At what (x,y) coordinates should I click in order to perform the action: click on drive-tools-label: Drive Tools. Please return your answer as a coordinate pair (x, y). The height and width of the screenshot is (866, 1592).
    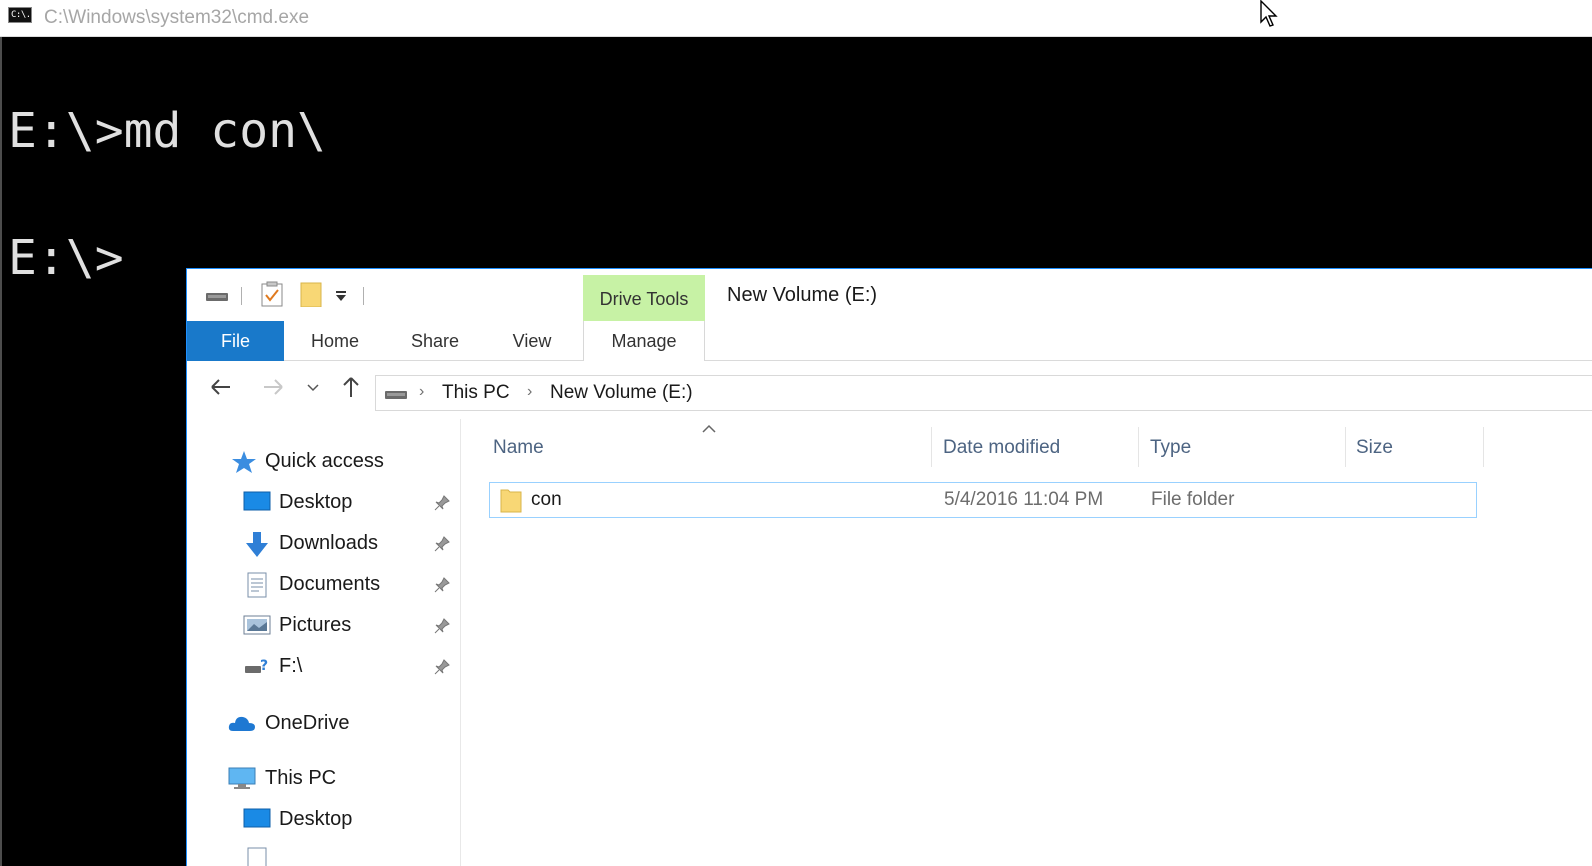
    Looking at the image, I should click on (644, 299).